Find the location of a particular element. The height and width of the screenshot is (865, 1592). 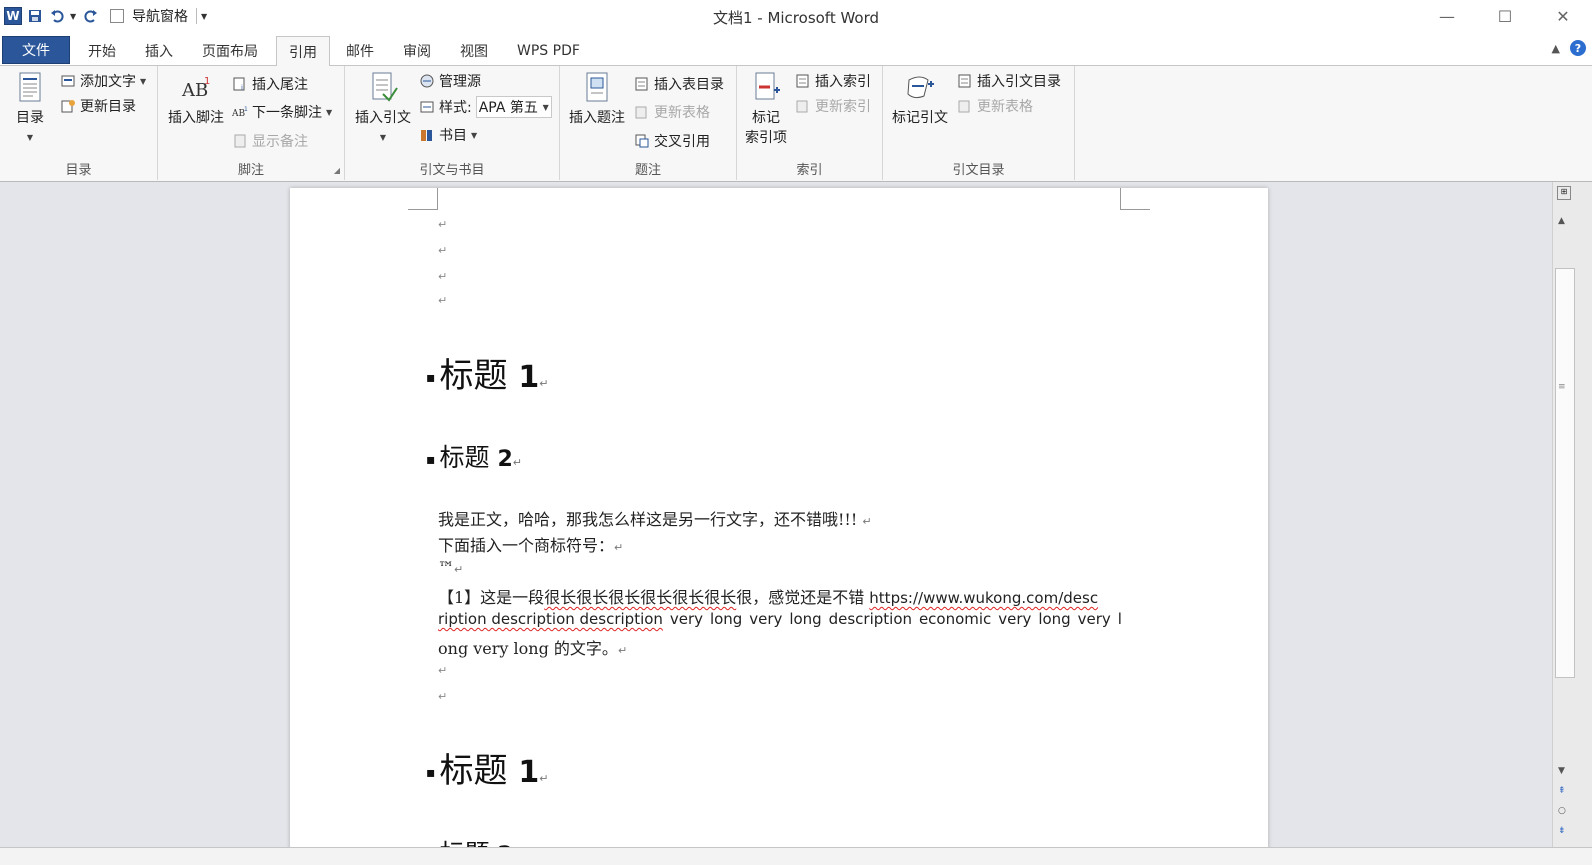

insert-caption-button: 插入题注 is located at coordinates (597, 99).